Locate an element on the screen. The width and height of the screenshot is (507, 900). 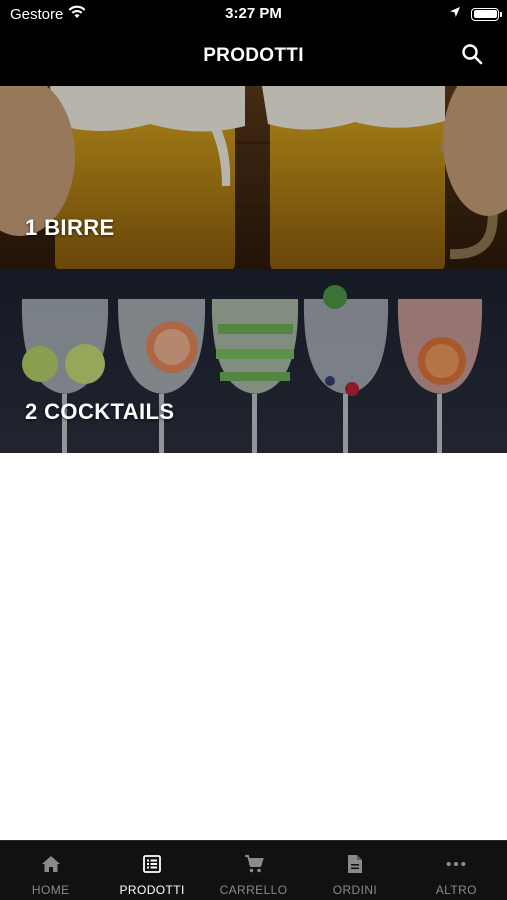
status-time: 3:27 PM is located at coordinates (253, 13).